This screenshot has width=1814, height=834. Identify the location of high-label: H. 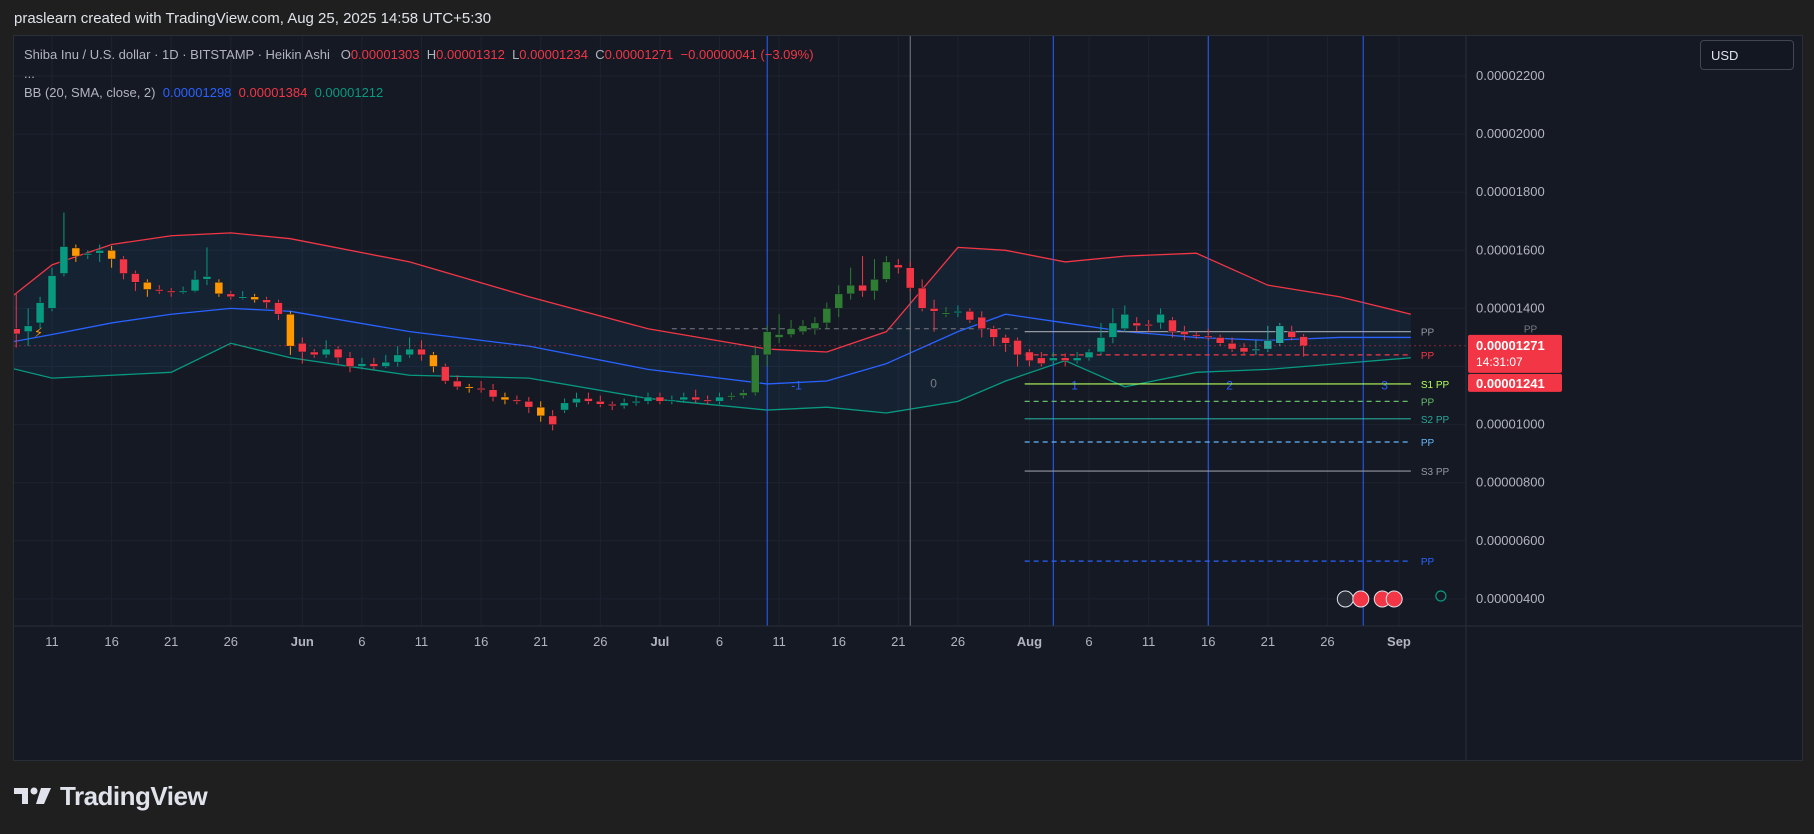
(431, 54).